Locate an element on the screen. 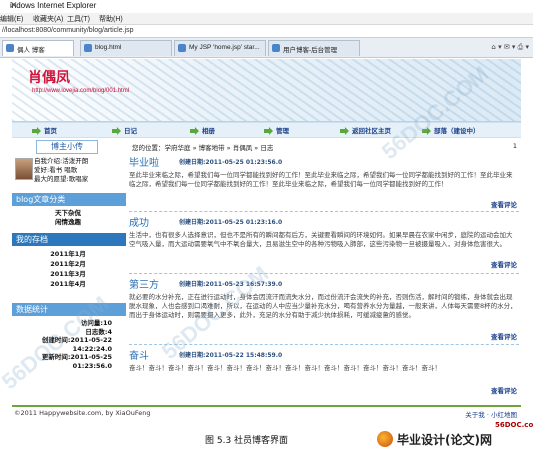 The image size is (533, 456). post-date: 创建日期:2011-05-25 01:23:16.0 is located at coordinates (231, 222).